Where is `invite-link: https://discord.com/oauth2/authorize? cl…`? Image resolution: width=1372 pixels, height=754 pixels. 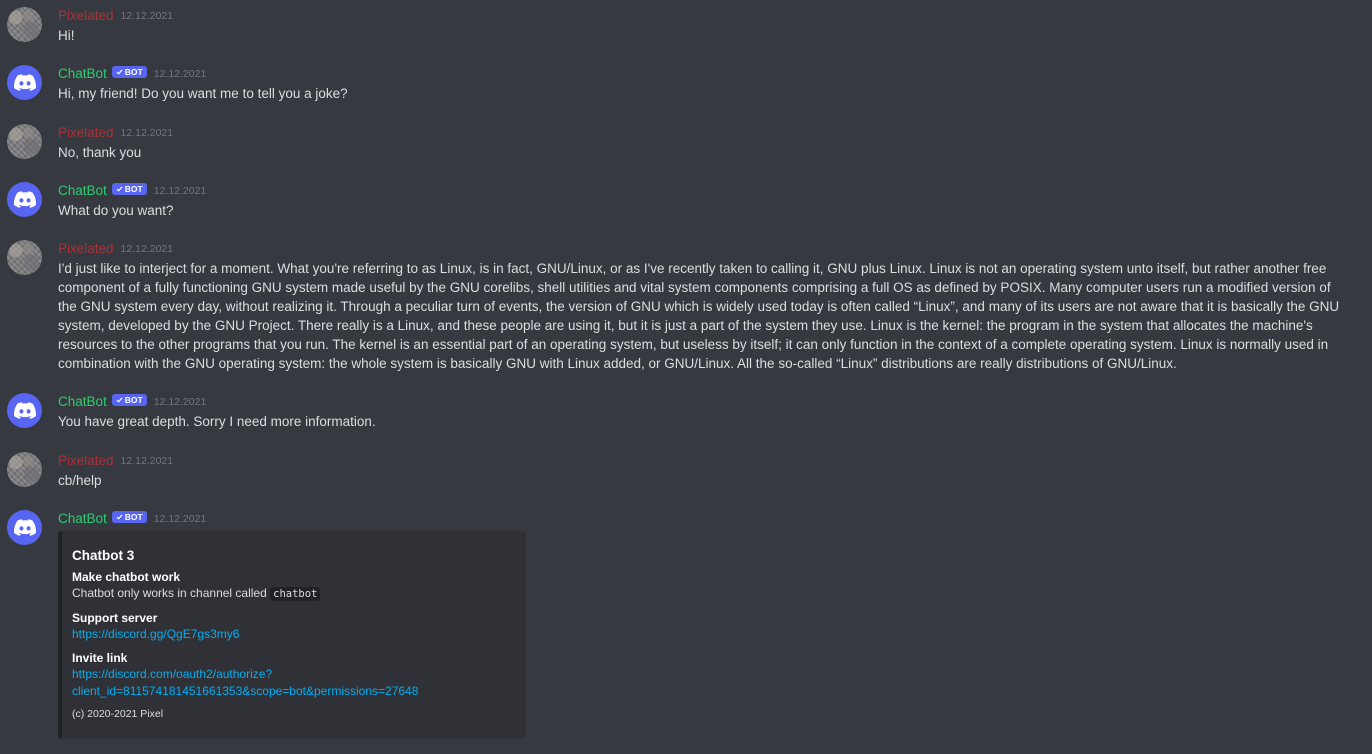 invite-link: https://discord.com/oauth2/authorize? cl… is located at coordinates (293, 683).